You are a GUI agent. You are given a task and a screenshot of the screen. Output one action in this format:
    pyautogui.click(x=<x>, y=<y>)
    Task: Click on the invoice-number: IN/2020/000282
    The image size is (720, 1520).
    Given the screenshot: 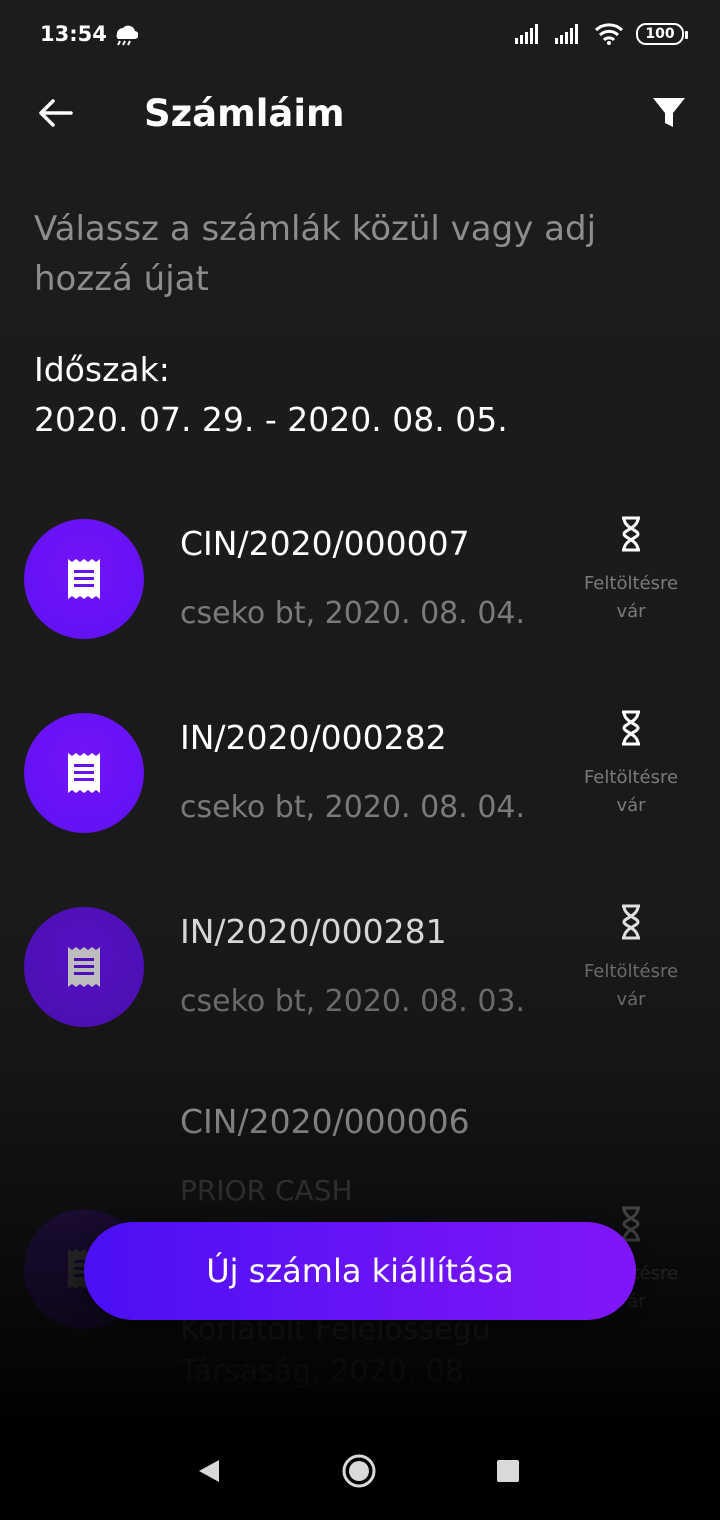 What is the action you would take?
    pyautogui.click(x=313, y=737)
    